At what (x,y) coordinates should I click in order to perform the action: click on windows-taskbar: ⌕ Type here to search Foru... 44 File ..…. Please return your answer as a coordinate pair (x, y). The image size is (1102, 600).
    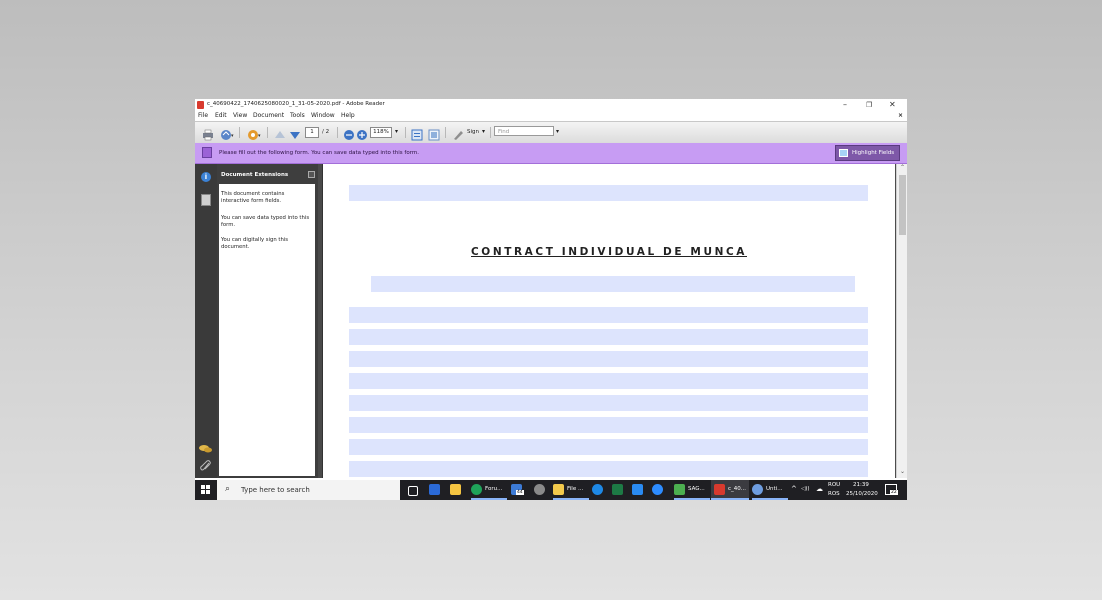
    Looking at the image, I should click on (551, 490).